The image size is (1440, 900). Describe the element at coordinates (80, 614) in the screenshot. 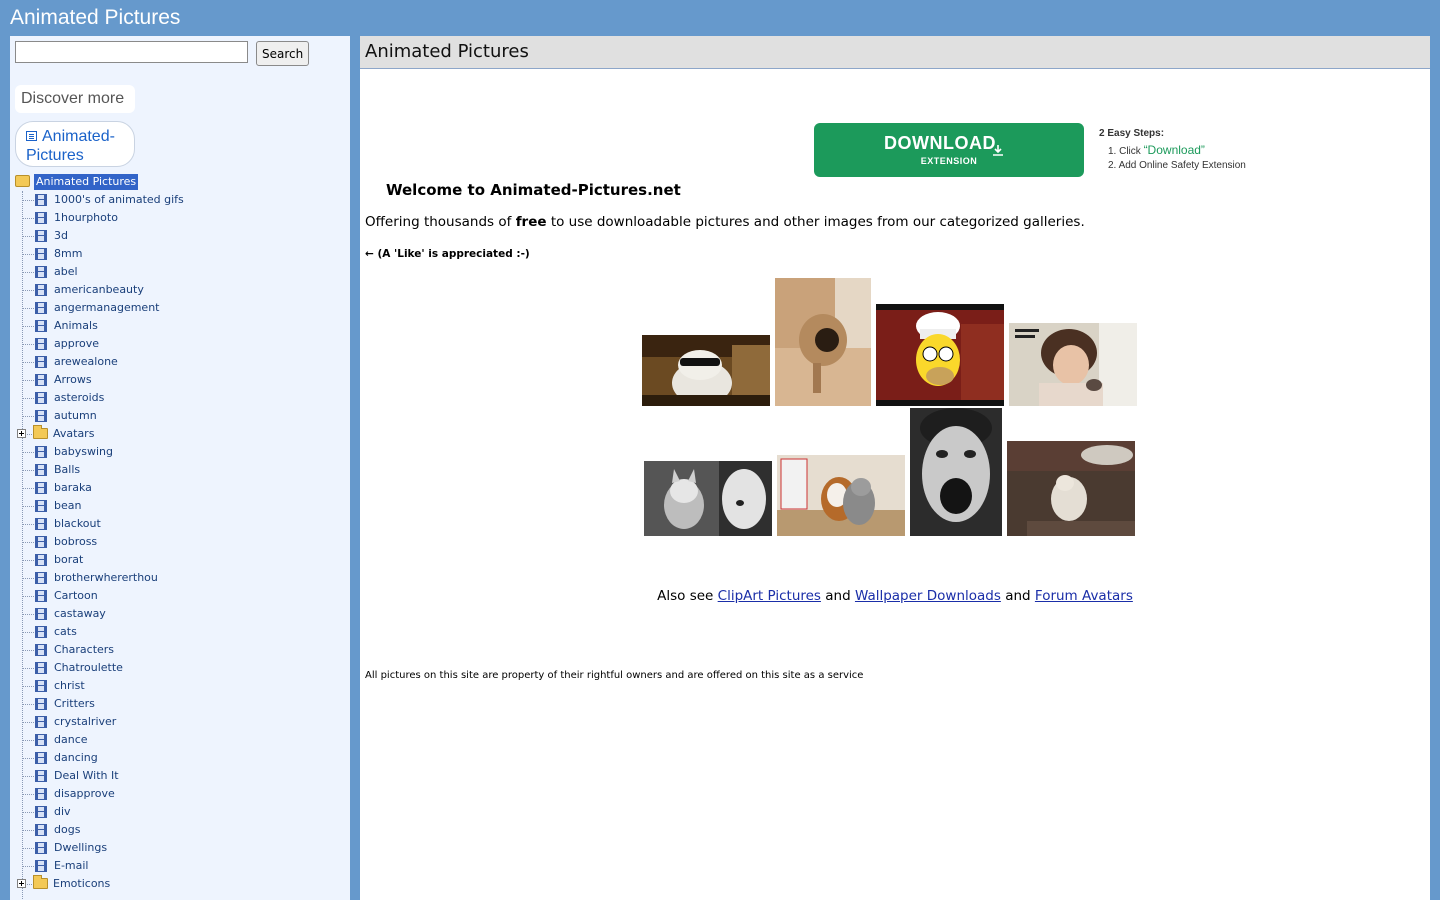

I see `tree-item-label: castaway` at that location.